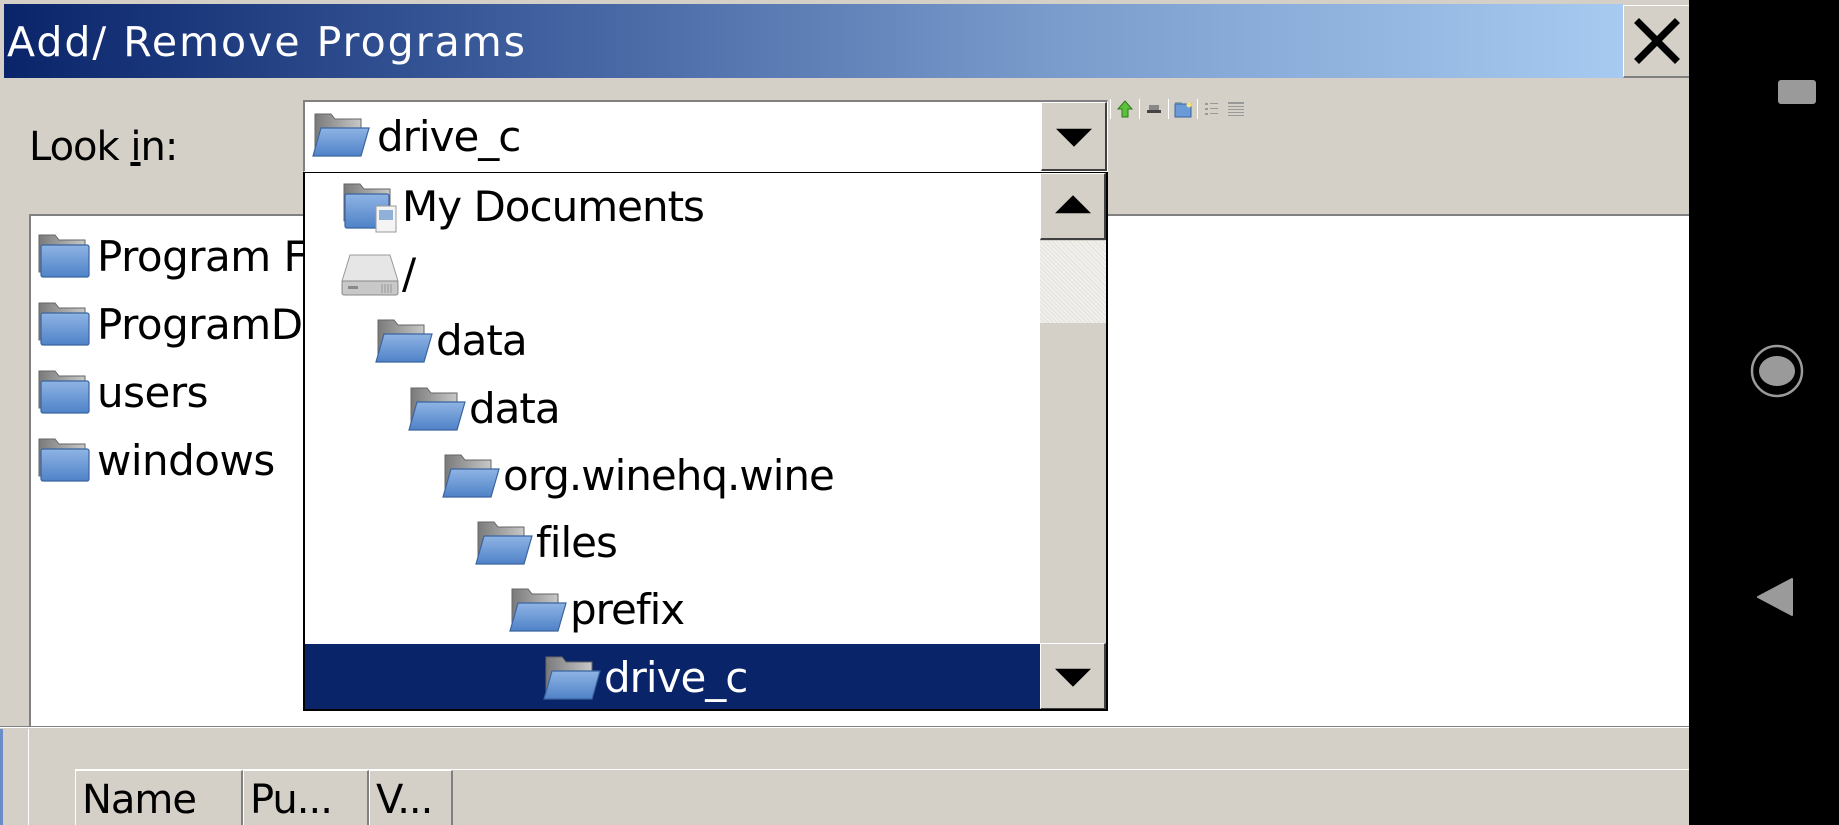  I want to click on panel-divider, so click(844, 727).